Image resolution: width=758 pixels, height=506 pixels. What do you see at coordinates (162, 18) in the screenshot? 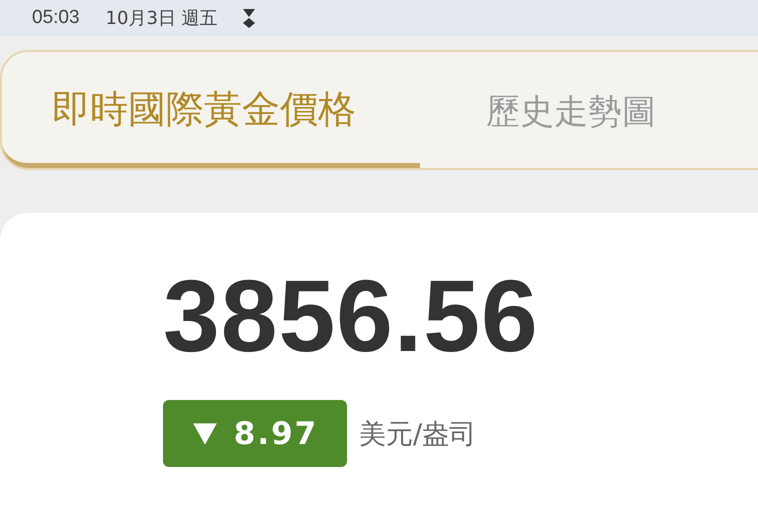
I see `status-date: 10月3日 週五` at bounding box center [162, 18].